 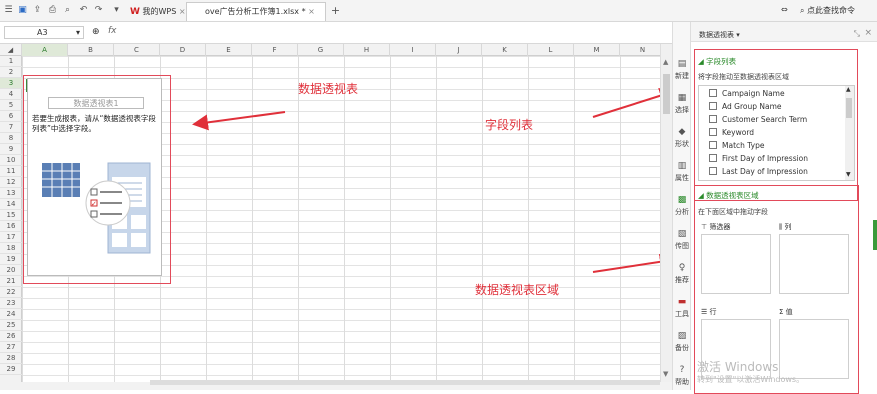 What do you see at coordinates (682, 382) in the screenshot?
I see `sidebar-label: 帮助` at bounding box center [682, 382].